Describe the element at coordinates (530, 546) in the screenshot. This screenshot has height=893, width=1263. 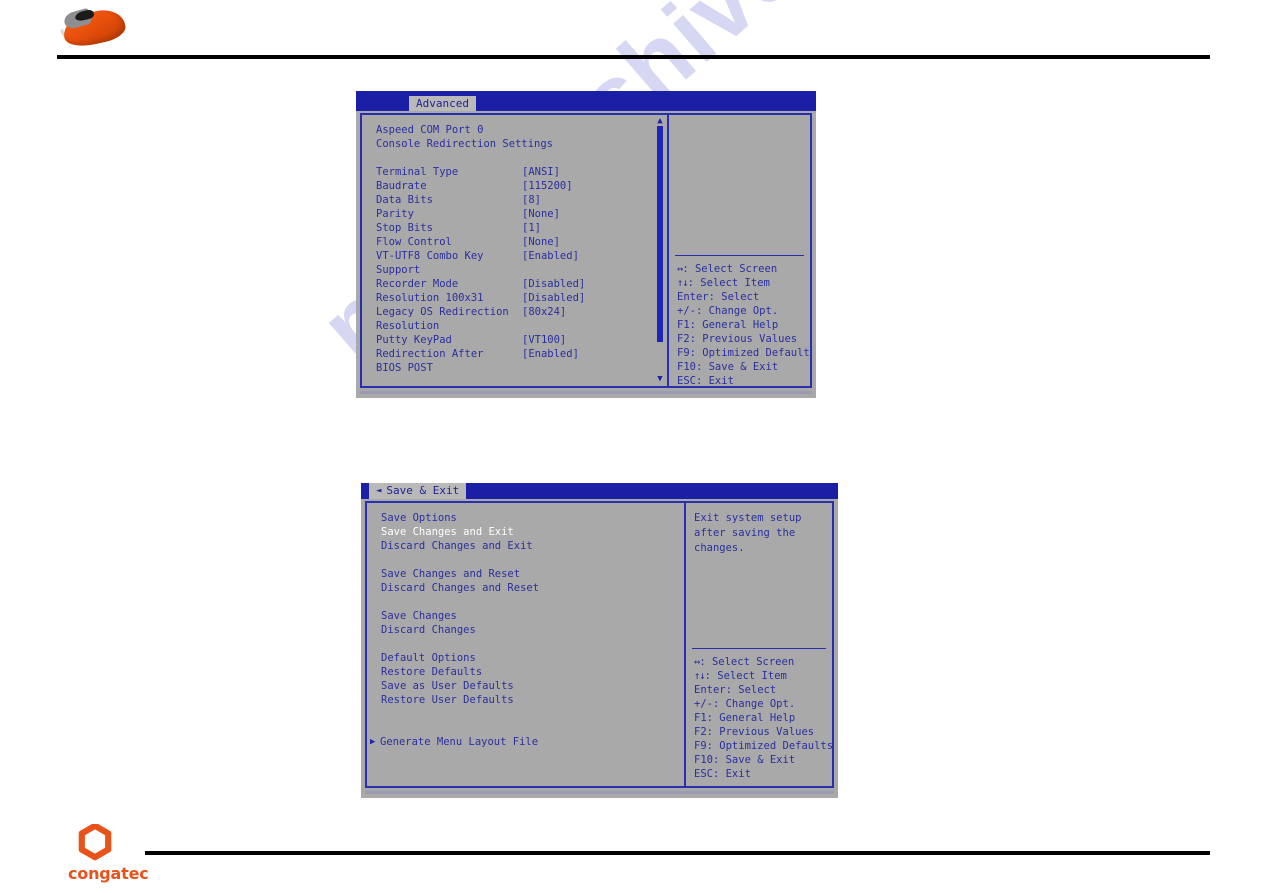
I see `menu-item-discard-changes-and-exit: Discard Changes and Exit` at that location.